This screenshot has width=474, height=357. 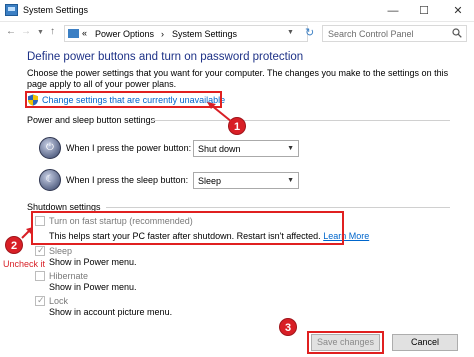 I want to click on breadcrumb-system-settings: System Settings, so click(x=204, y=34).